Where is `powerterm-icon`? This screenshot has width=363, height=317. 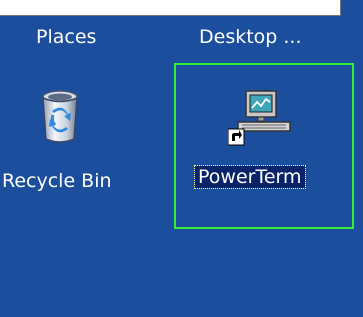
powerterm-icon is located at coordinates (259, 118).